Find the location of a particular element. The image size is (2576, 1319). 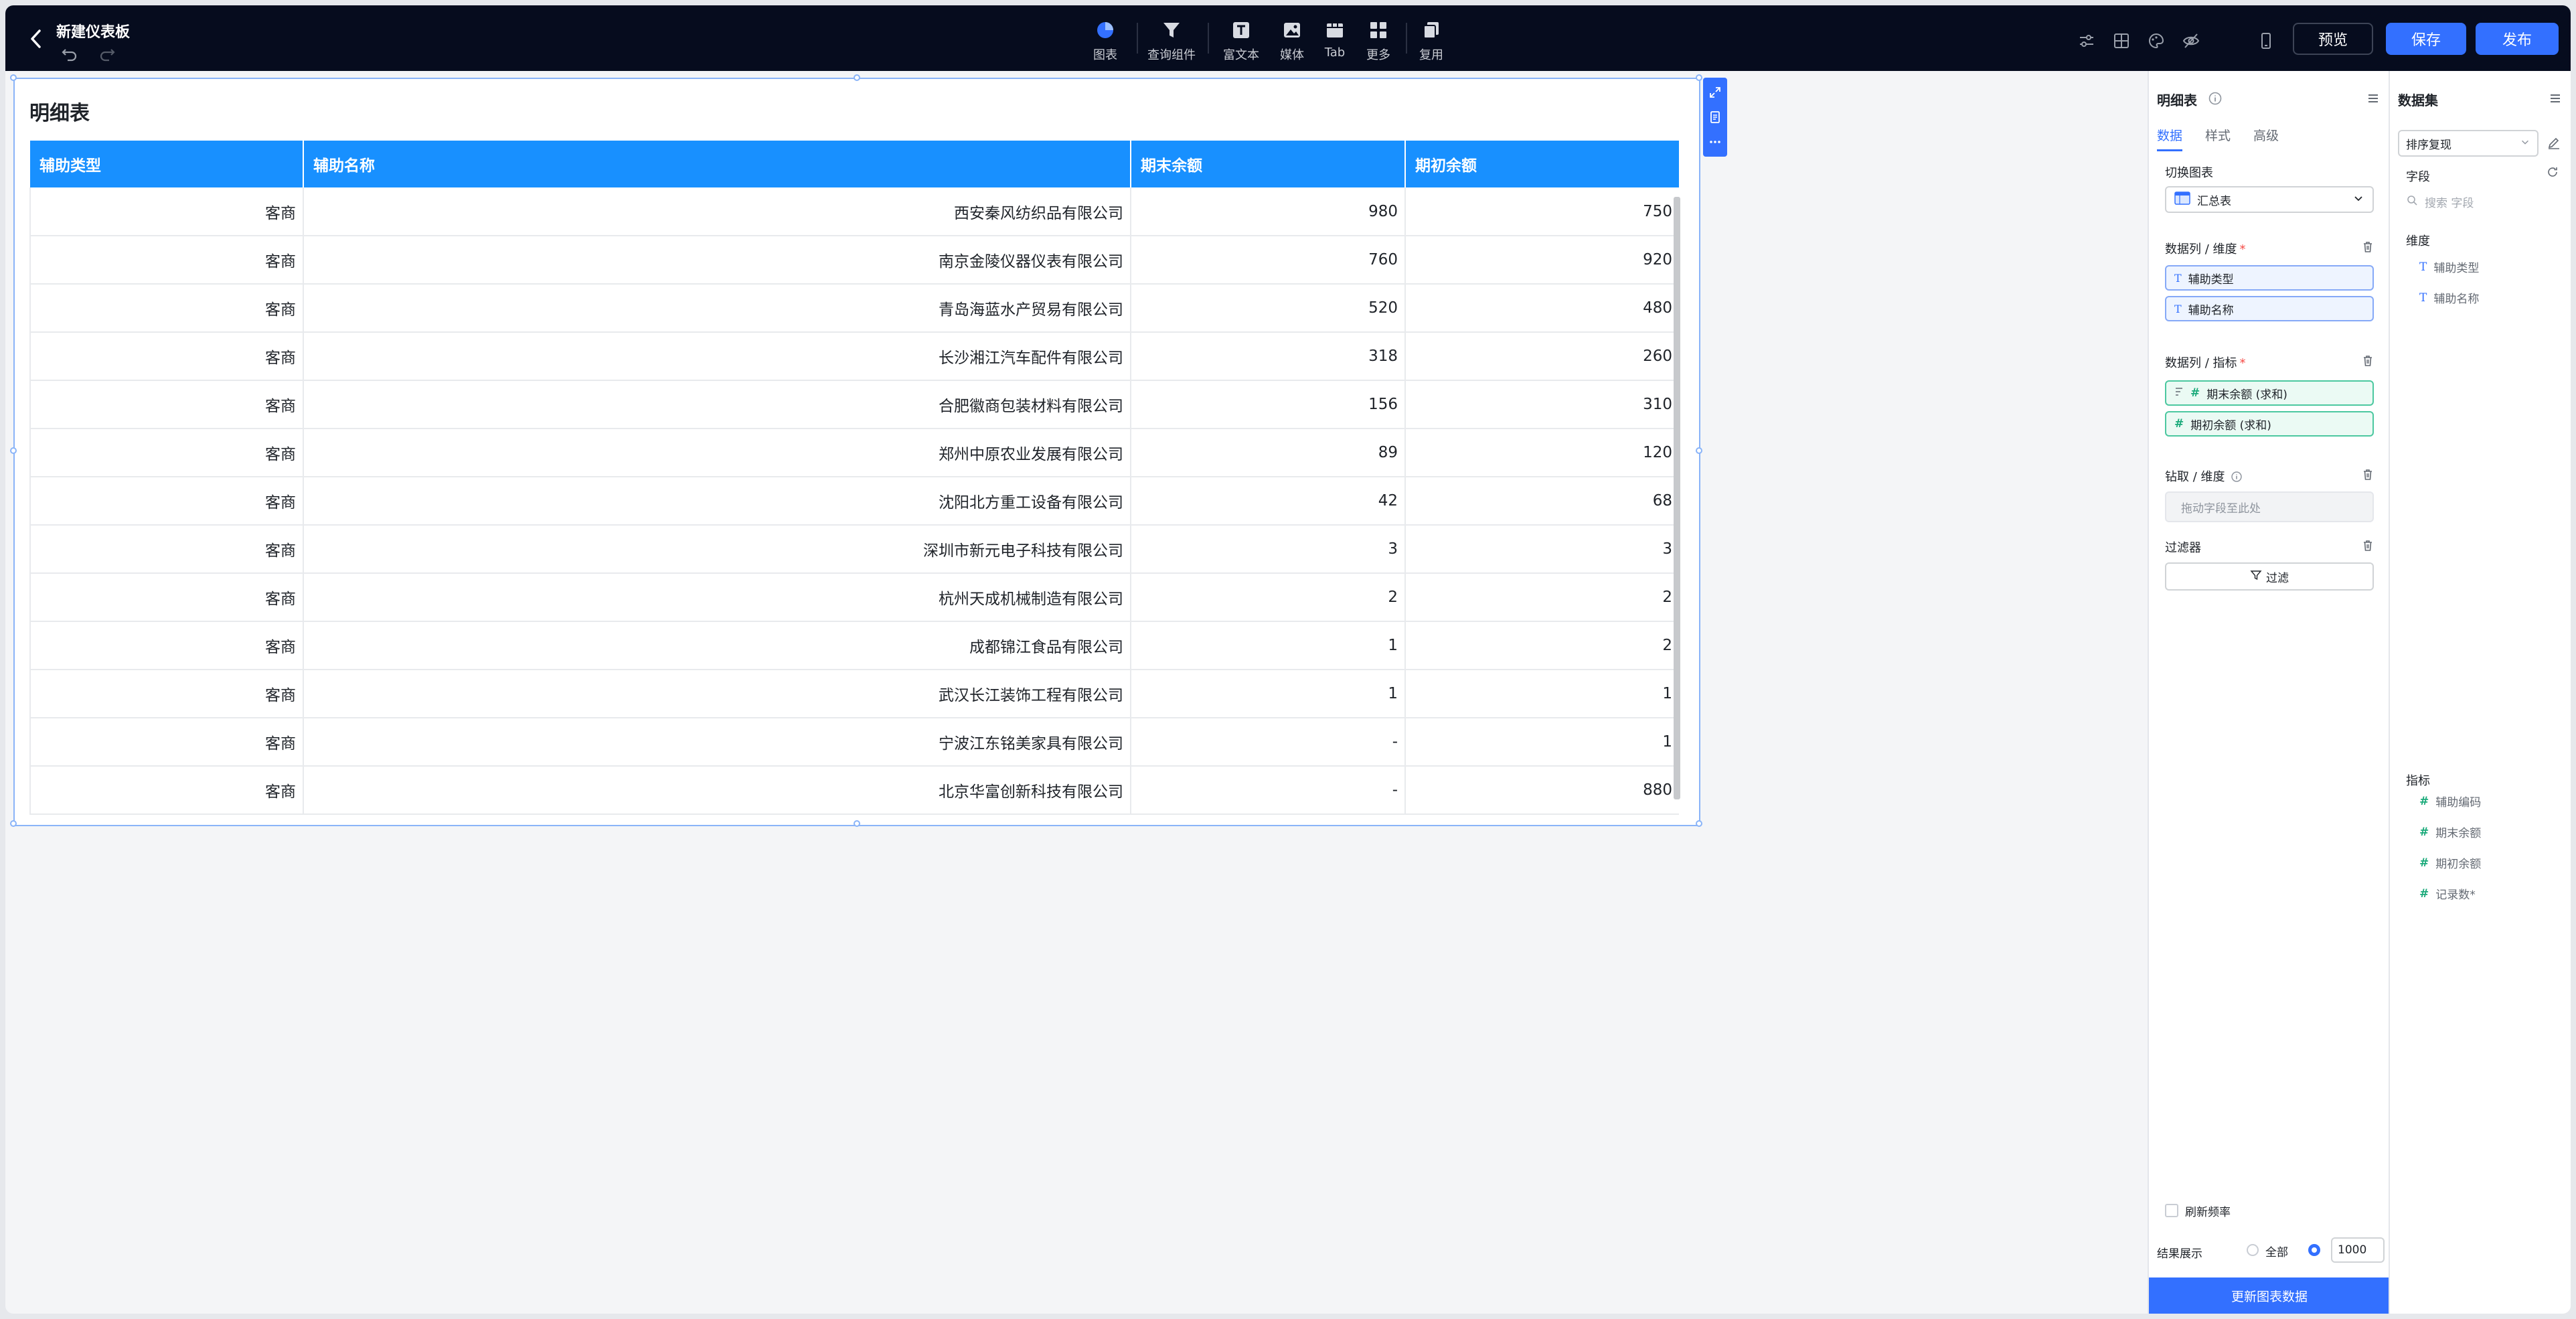

table-cell: 750 is located at coordinates (1542, 211).